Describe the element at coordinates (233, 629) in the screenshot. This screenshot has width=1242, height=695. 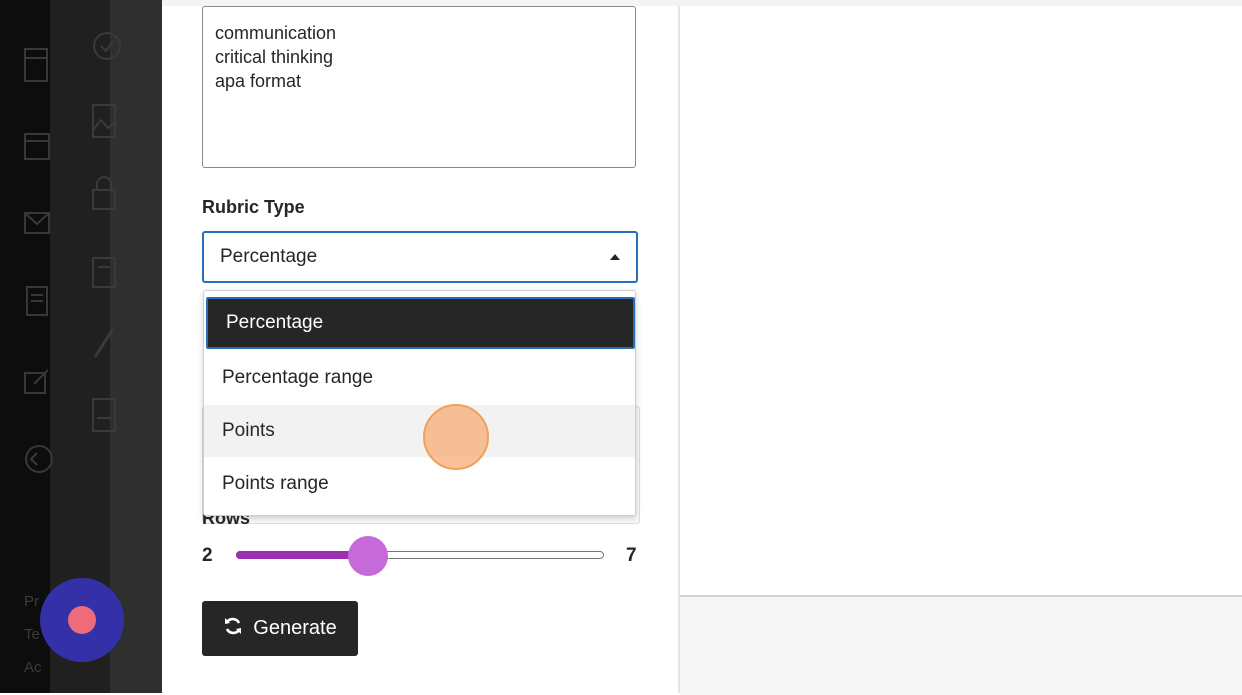
I see `refresh-icon` at that location.